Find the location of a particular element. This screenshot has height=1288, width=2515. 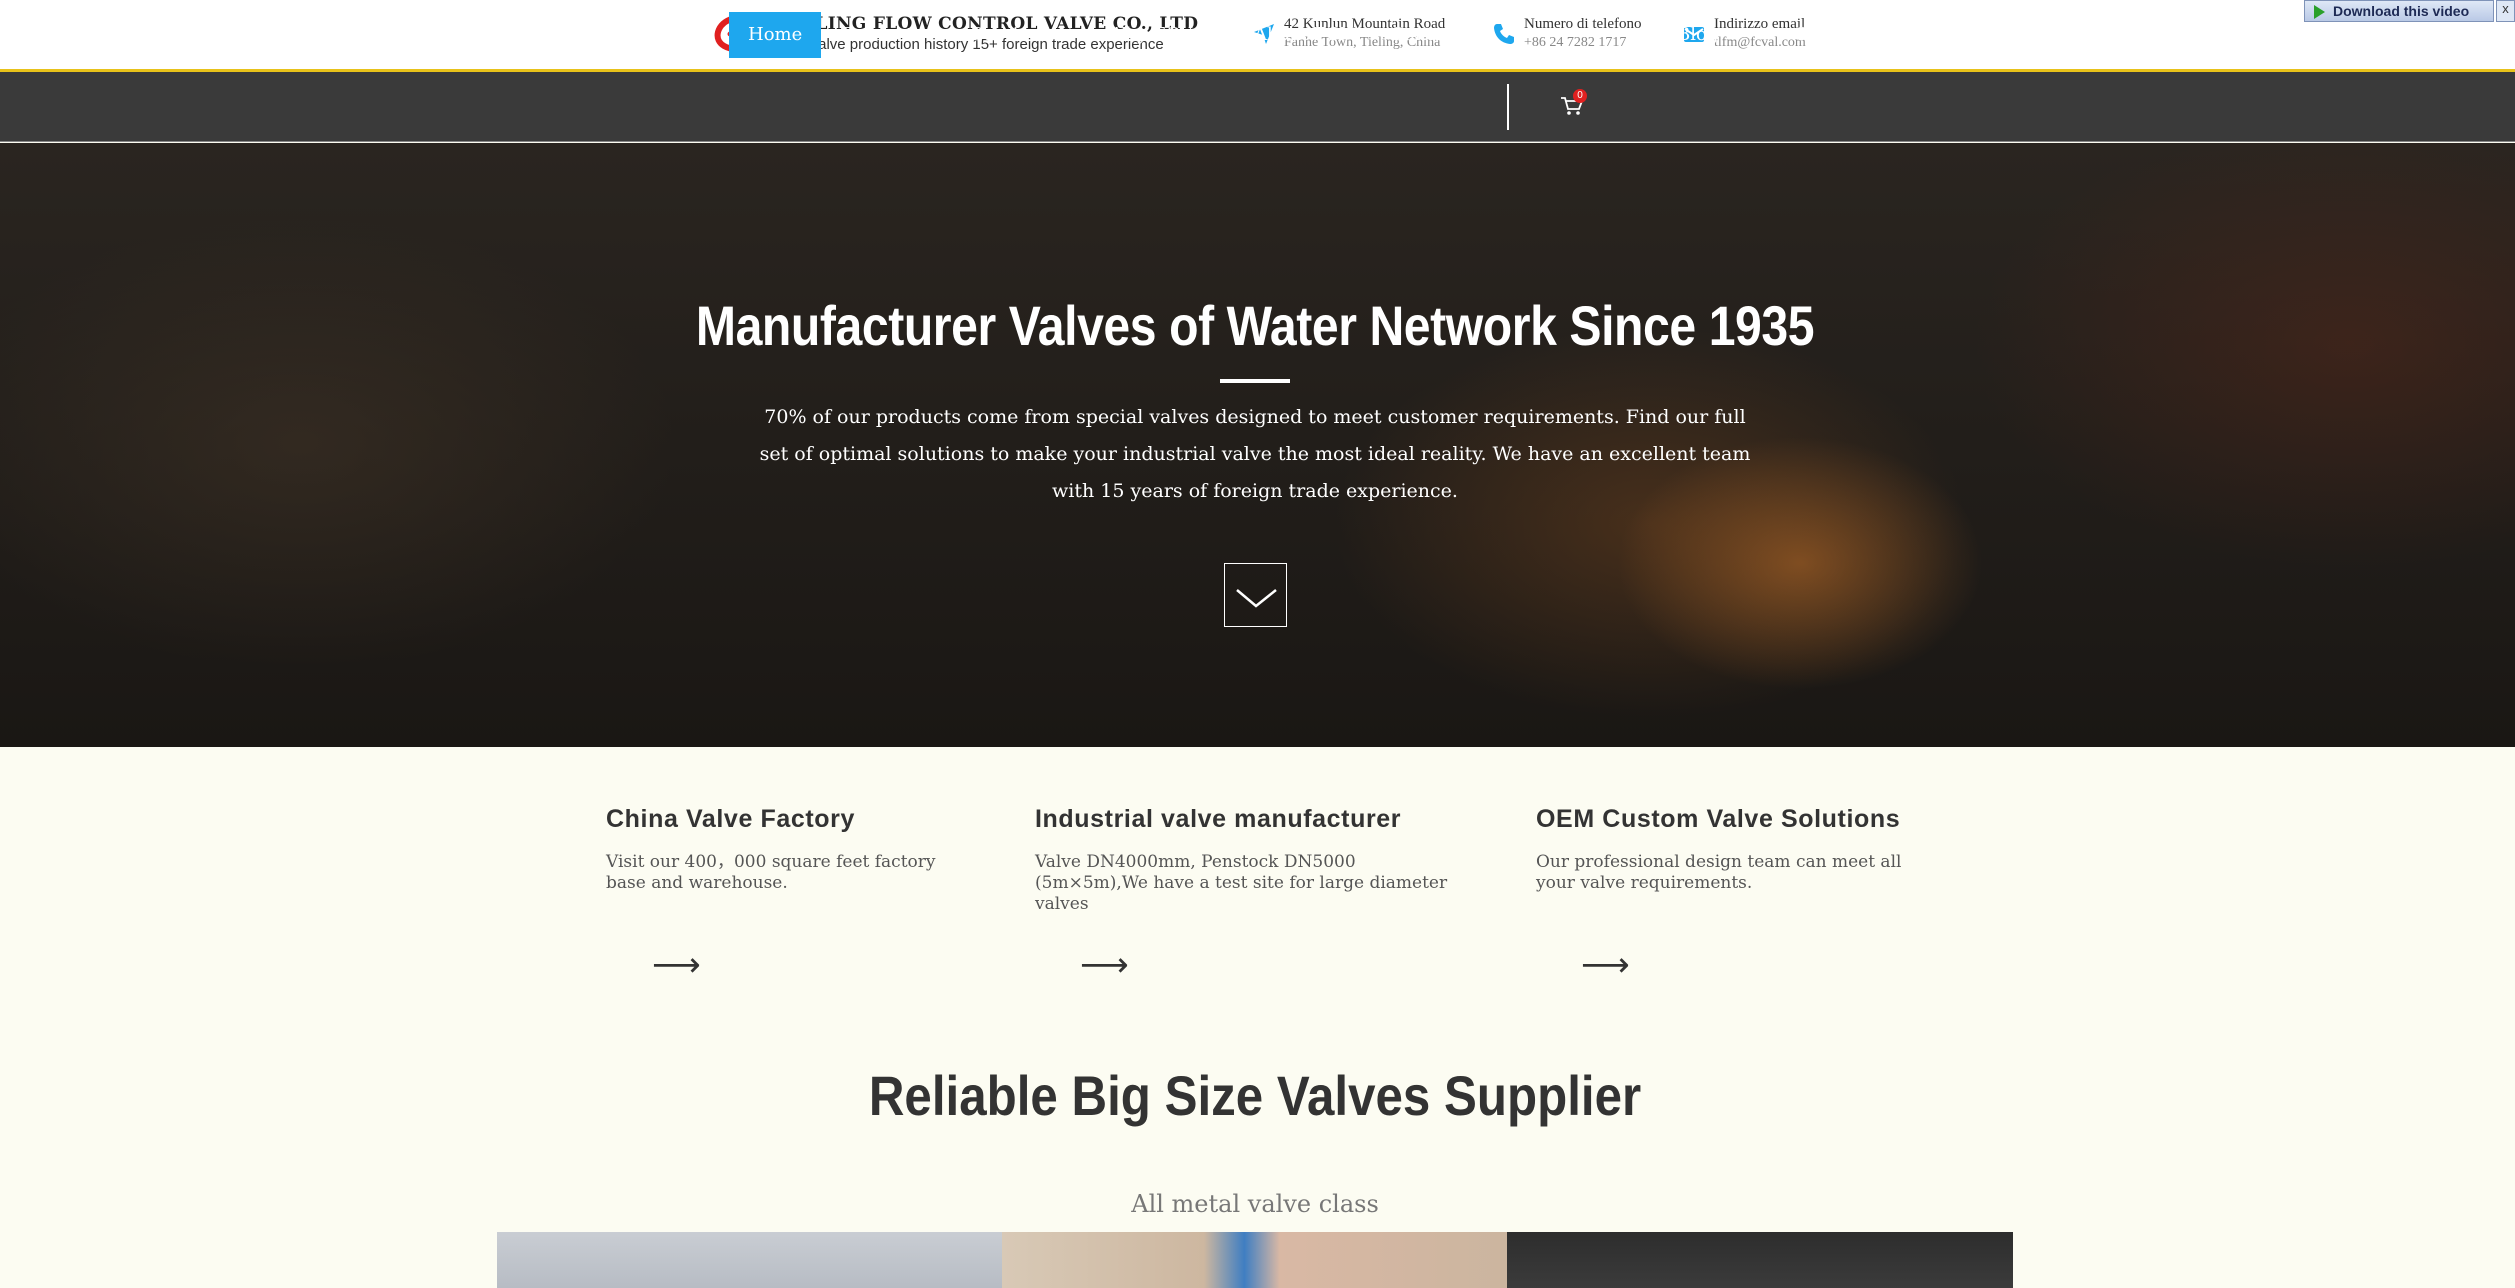

scroll-down-button is located at coordinates (1255, 595).